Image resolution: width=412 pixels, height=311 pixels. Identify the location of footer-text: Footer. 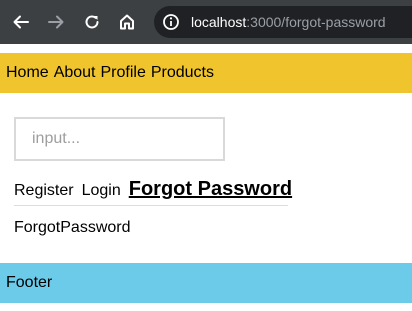
(29, 282).